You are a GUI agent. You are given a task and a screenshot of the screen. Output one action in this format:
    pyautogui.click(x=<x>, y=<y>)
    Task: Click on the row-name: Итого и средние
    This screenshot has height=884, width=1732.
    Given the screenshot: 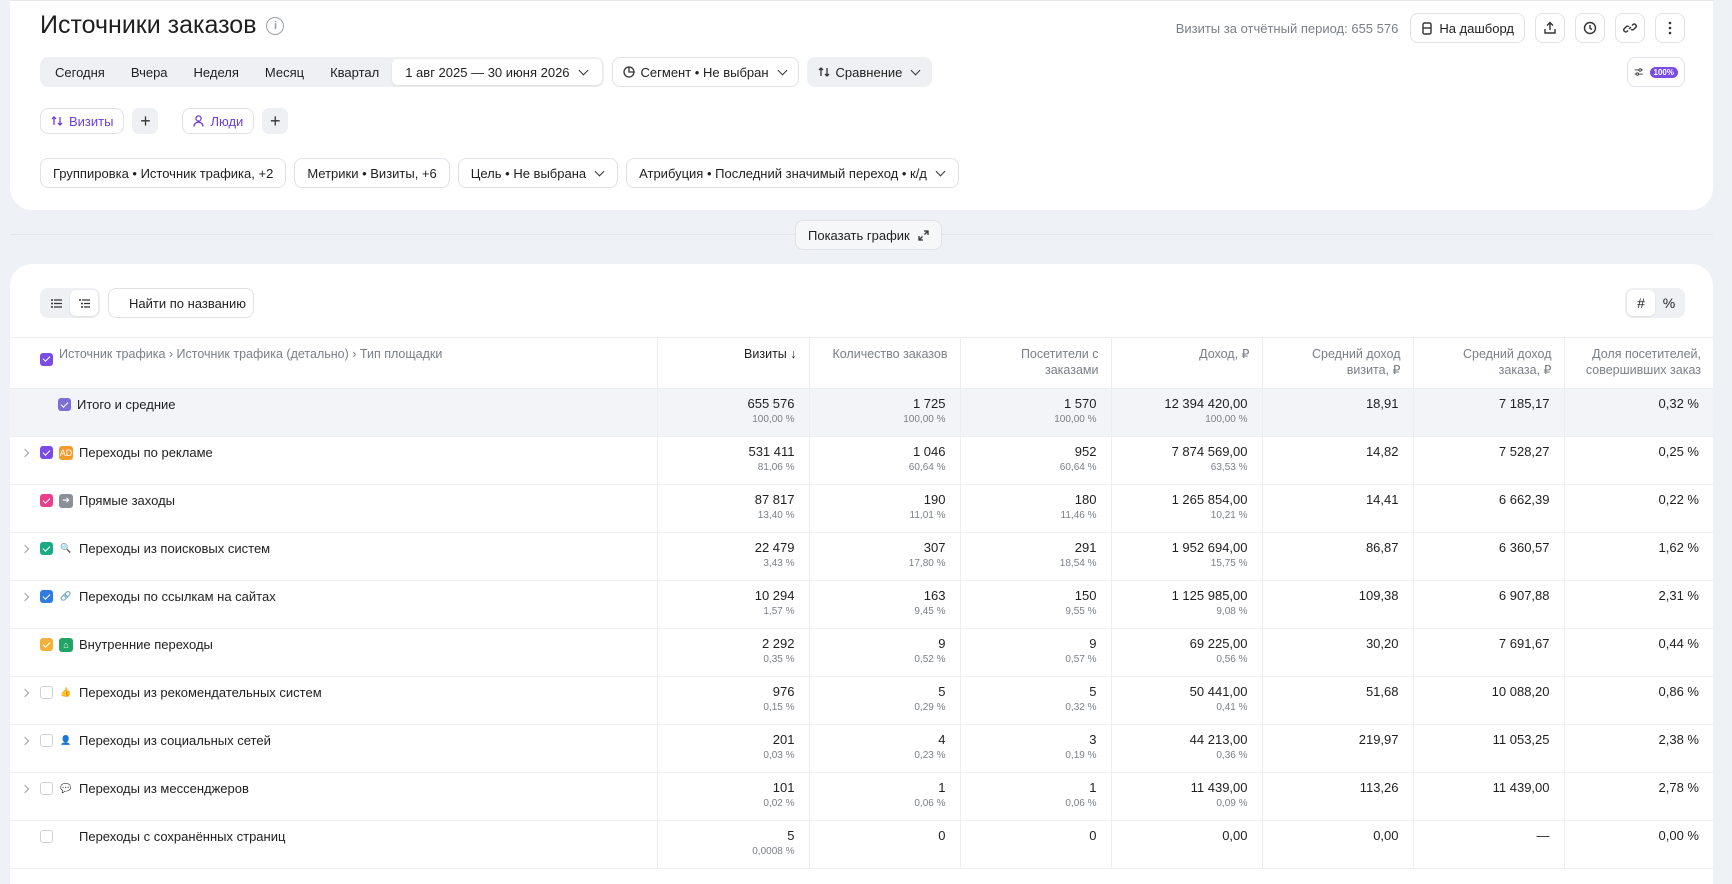 What is the action you would take?
    pyautogui.click(x=126, y=404)
    